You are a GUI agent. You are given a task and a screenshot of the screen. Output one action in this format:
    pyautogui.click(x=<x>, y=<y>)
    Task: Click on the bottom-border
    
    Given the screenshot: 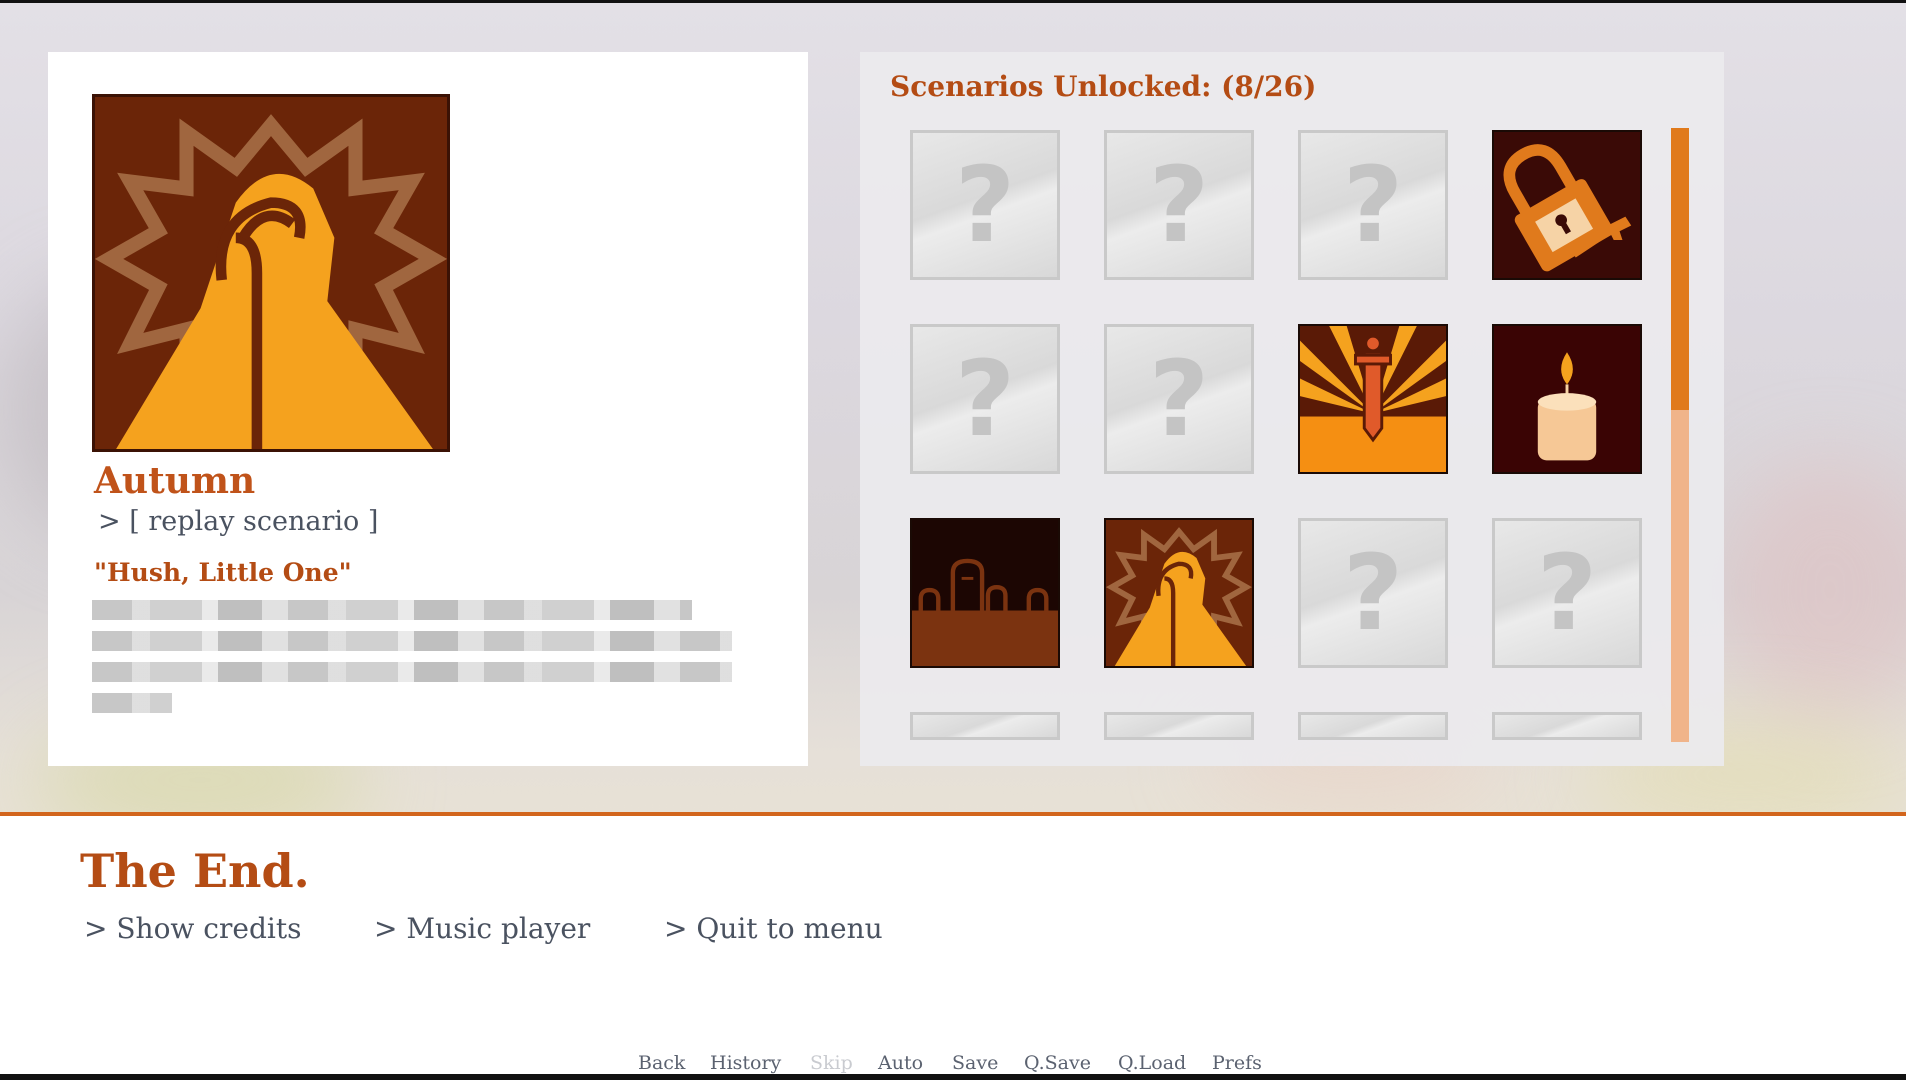 What is the action you would take?
    pyautogui.click(x=953, y=1077)
    